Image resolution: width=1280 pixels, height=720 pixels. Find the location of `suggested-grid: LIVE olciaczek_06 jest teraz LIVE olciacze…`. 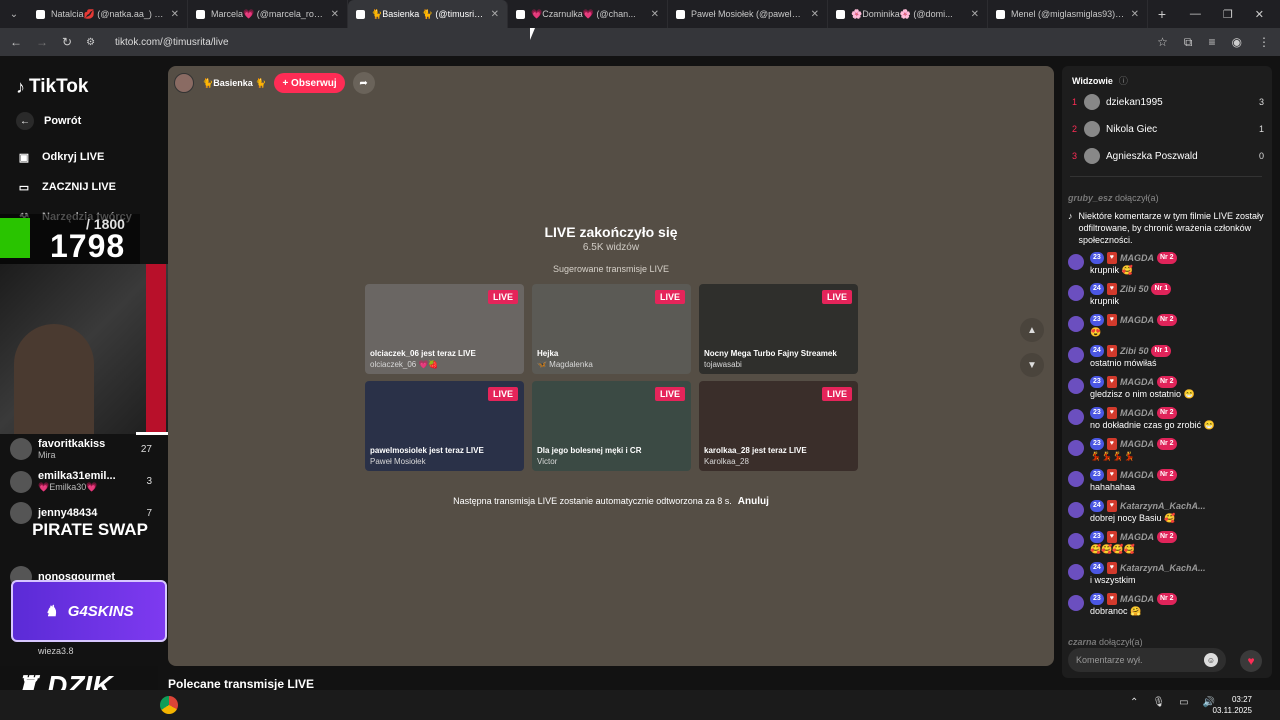

suggested-grid: LIVE olciaczek_06 jest teraz LIVE olciacze… is located at coordinates (611, 379).